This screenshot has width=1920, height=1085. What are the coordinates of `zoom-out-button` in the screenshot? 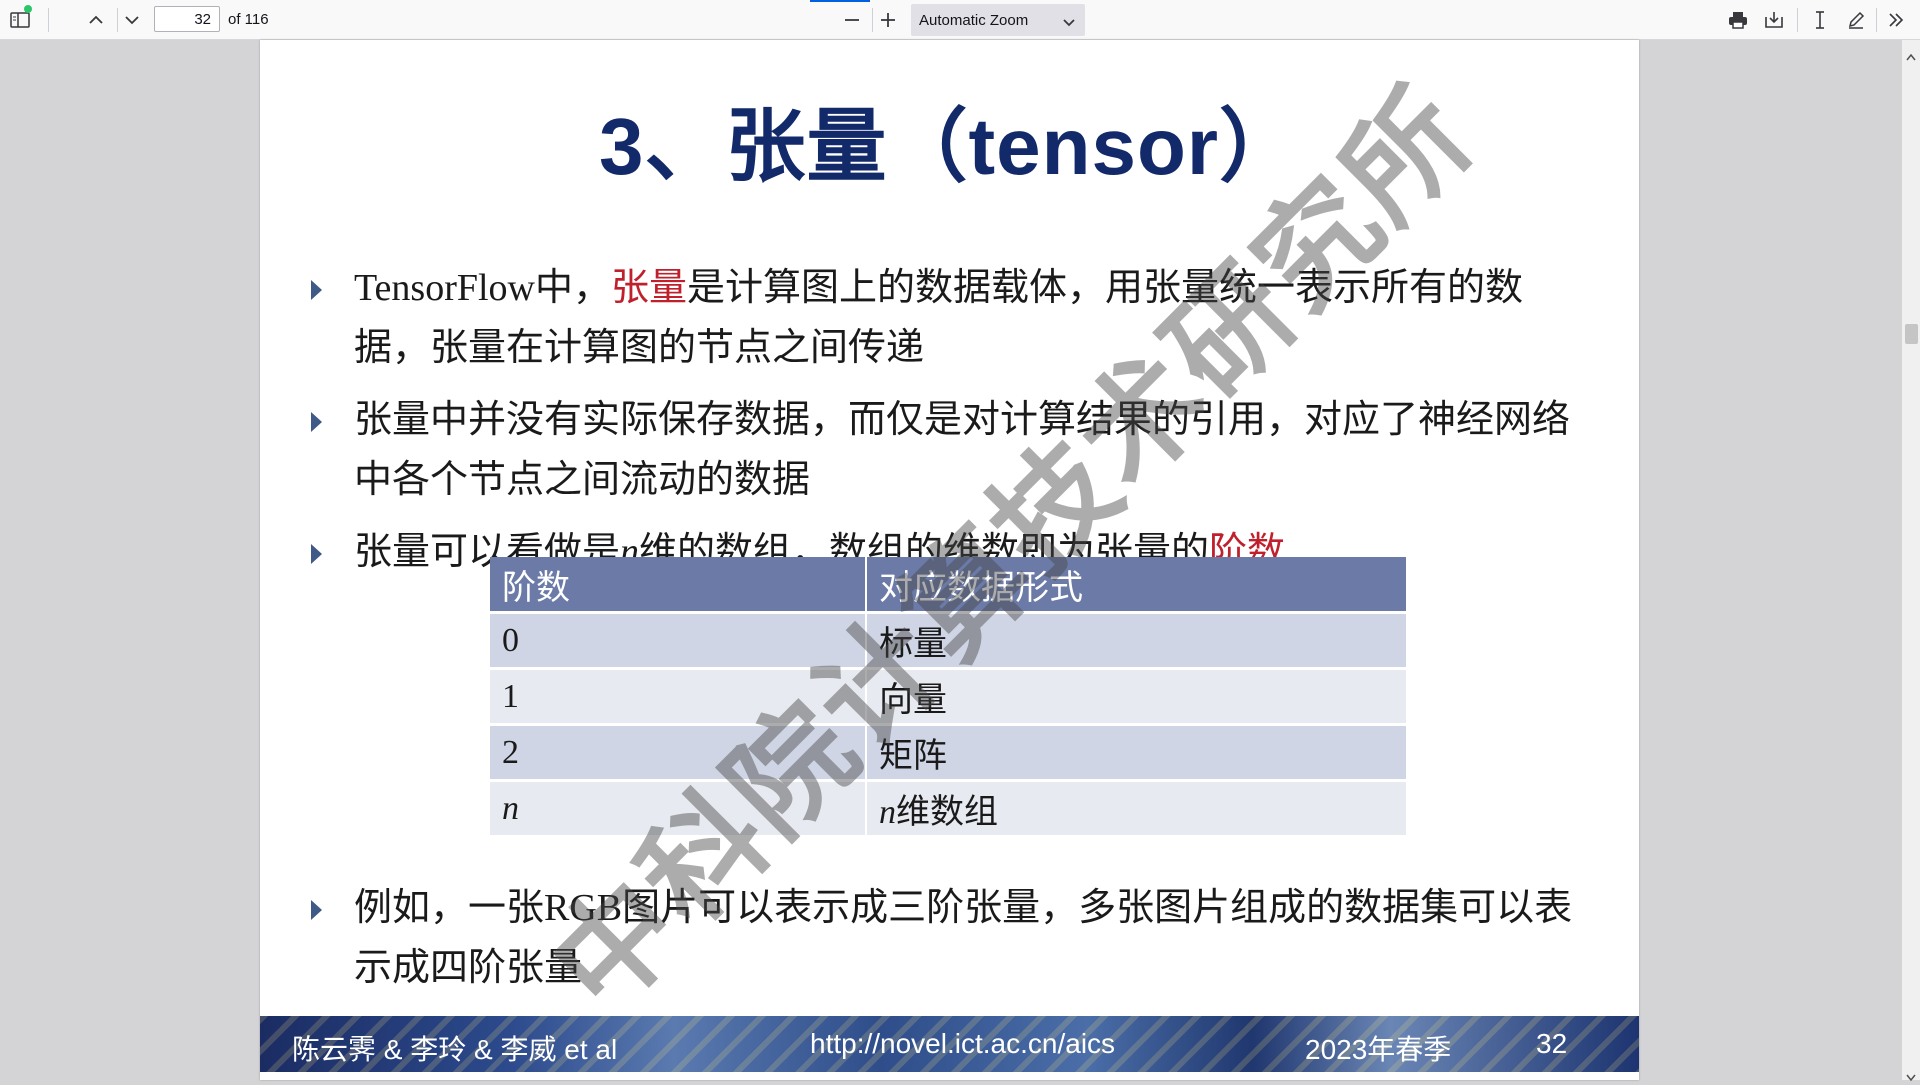 It's located at (852, 20).